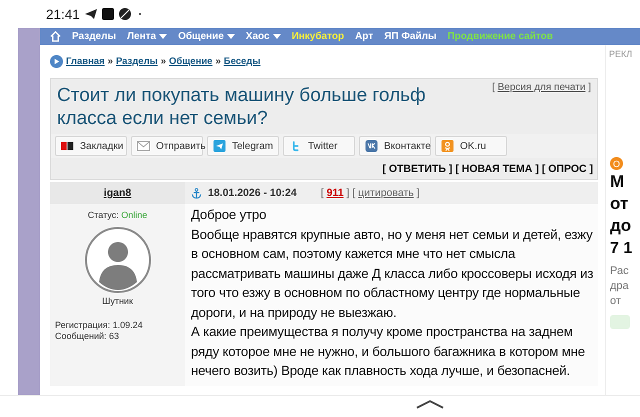 The height and width of the screenshot is (417, 640). What do you see at coordinates (622, 249) in the screenshot?
I see `ad-price: 7 1` at bounding box center [622, 249].